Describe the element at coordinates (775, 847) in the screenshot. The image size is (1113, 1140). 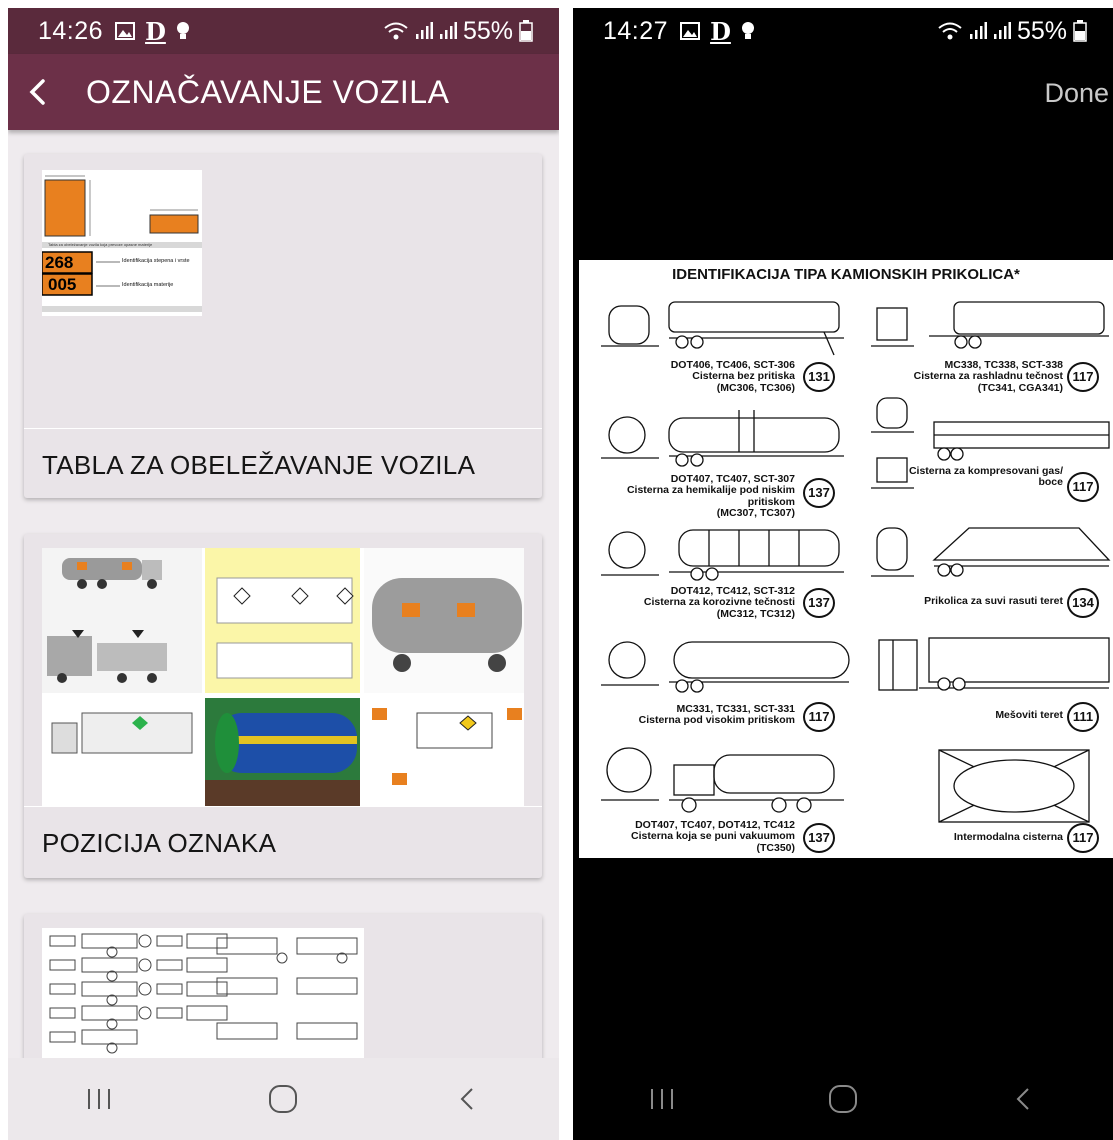
I see `caption-line: (TC350)` at that location.